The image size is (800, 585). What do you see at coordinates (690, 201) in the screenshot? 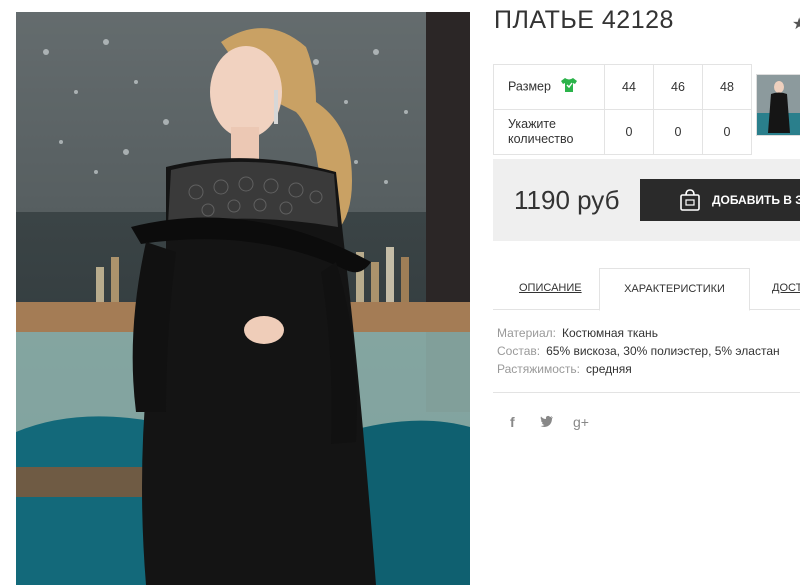
I see `shopping-bag-icon` at bounding box center [690, 201].